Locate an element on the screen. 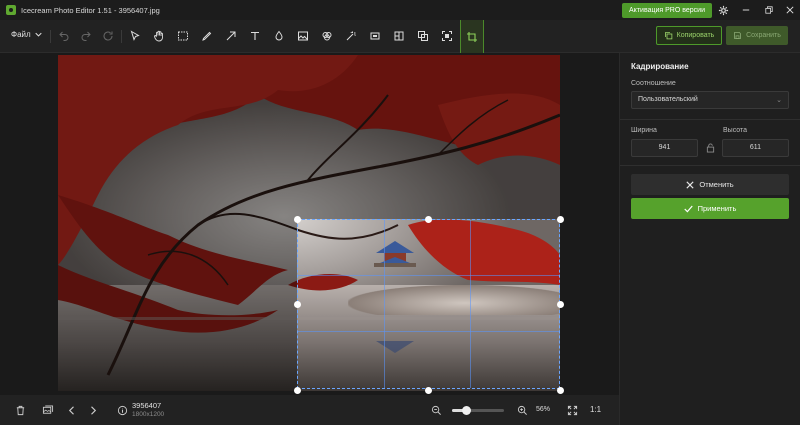 Image resolution: width=800 pixels, height=425 pixels. crop-selection is located at coordinates (428, 304).